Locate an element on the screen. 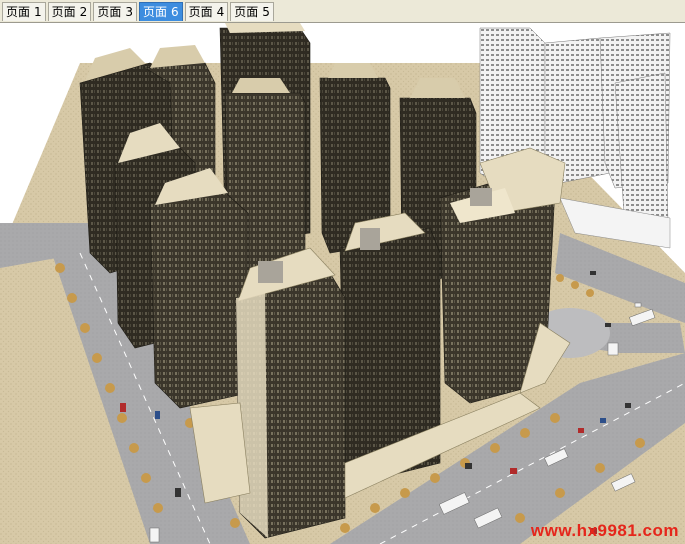  tab-page-4: 页面 4 is located at coordinates (206, 11).